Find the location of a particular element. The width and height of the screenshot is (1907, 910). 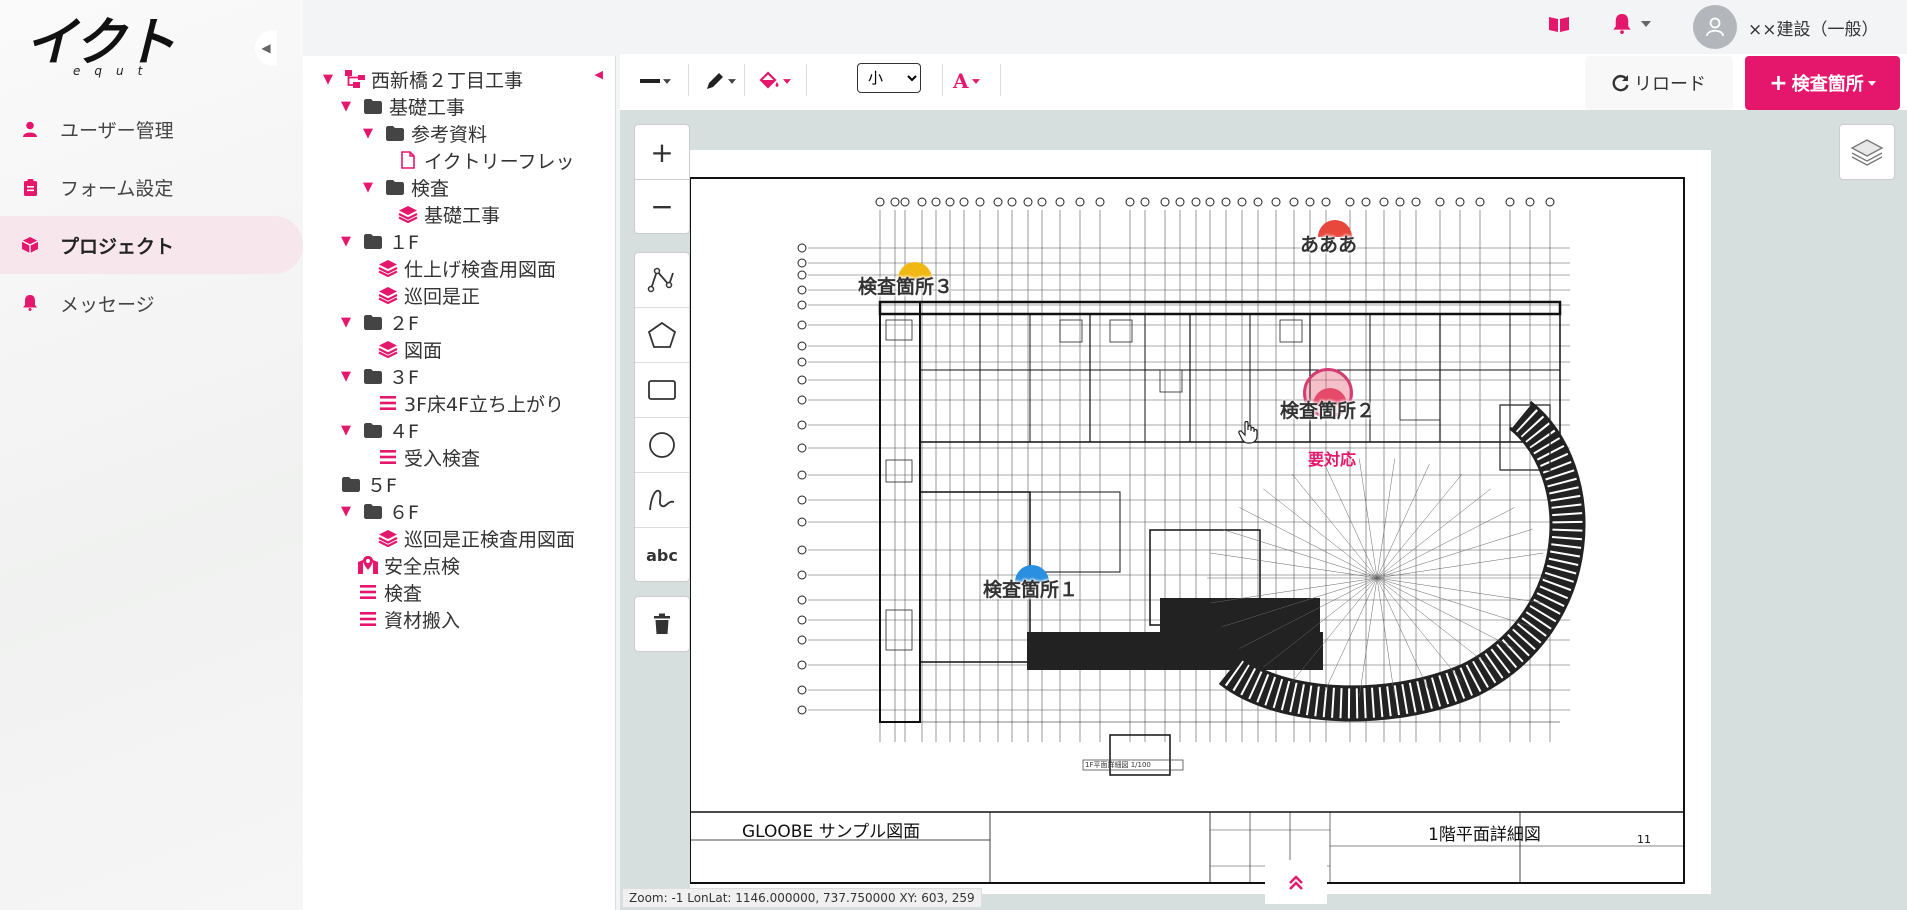

pen-icon is located at coordinates (715, 81).